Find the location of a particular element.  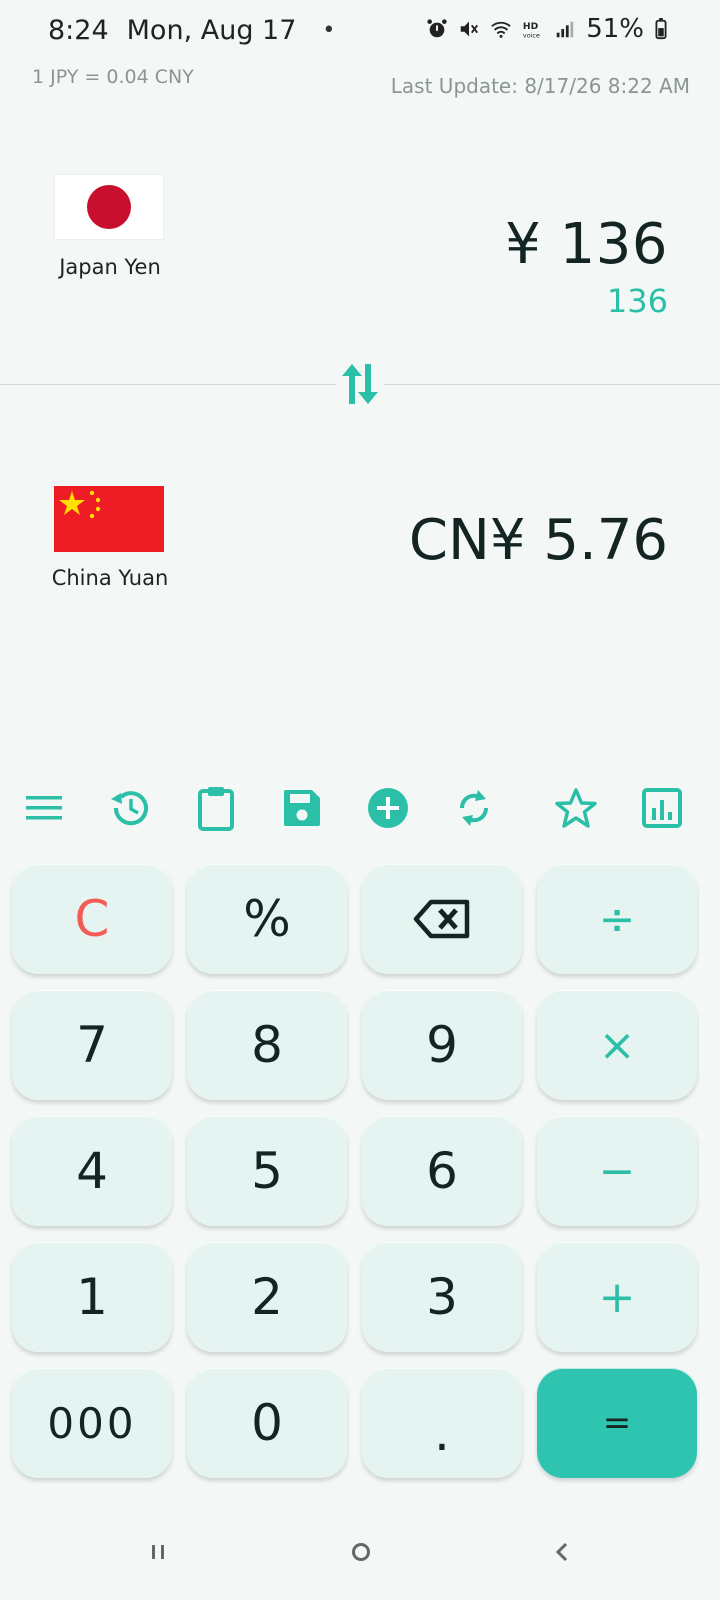

key-0: 0 is located at coordinates (267, 1423).